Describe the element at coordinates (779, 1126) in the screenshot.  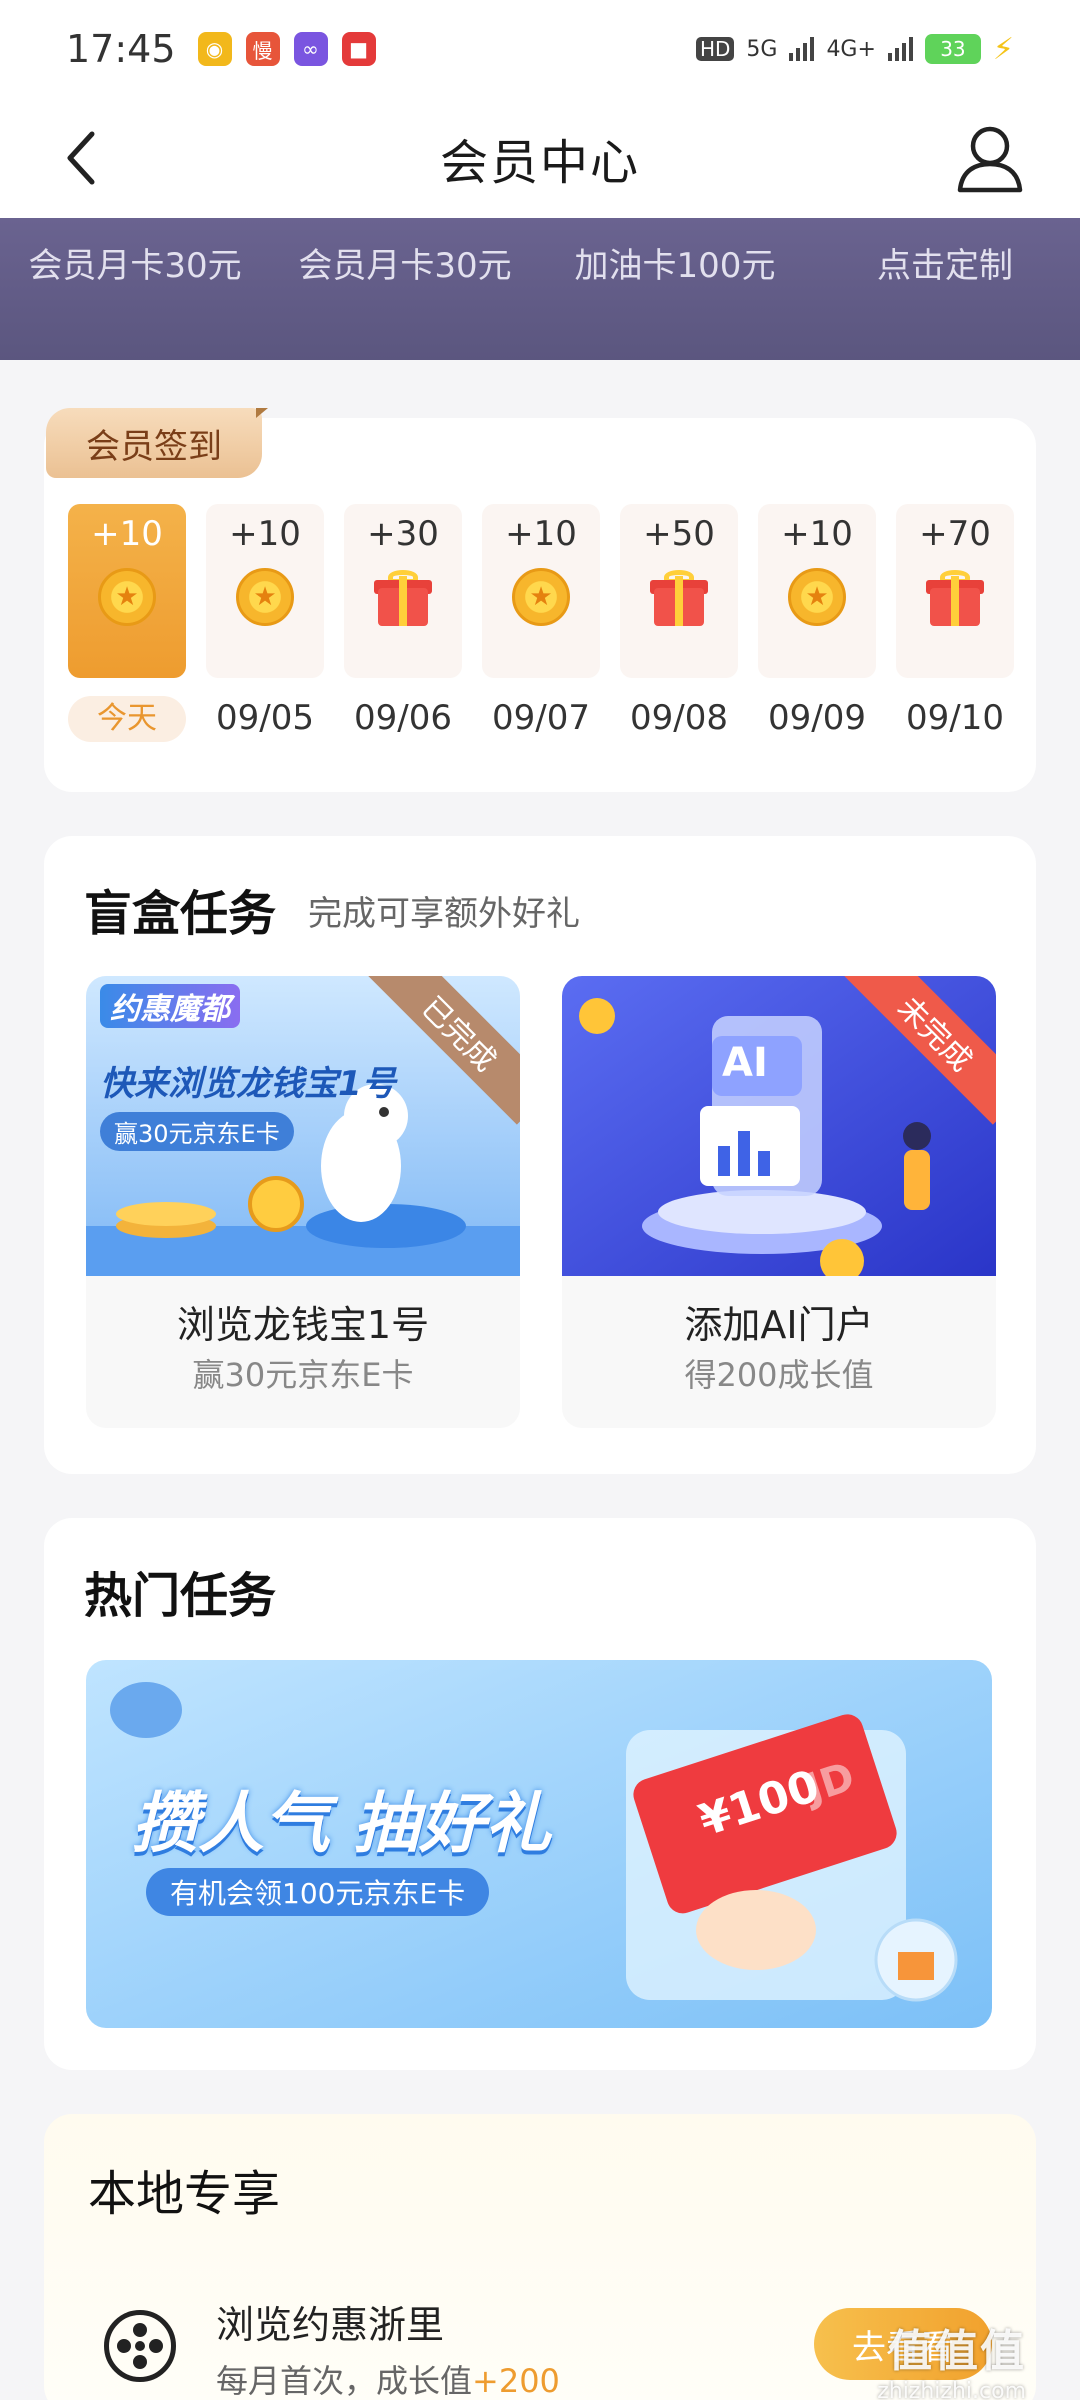
I see `task-banner-image: AI 未完成` at that location.